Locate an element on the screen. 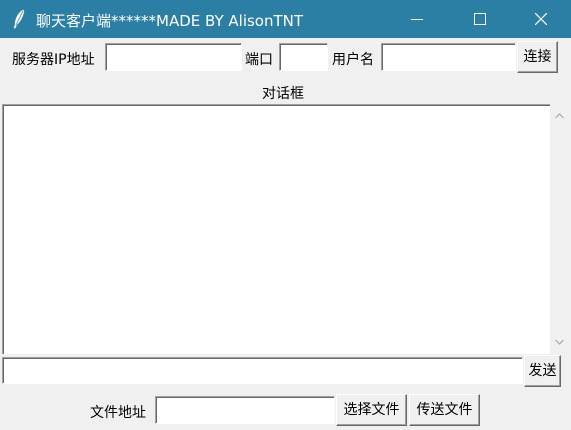 Image resolution: width=571 pixels, height=430 pixels. maximize-button is located at coordinates (480, 19).